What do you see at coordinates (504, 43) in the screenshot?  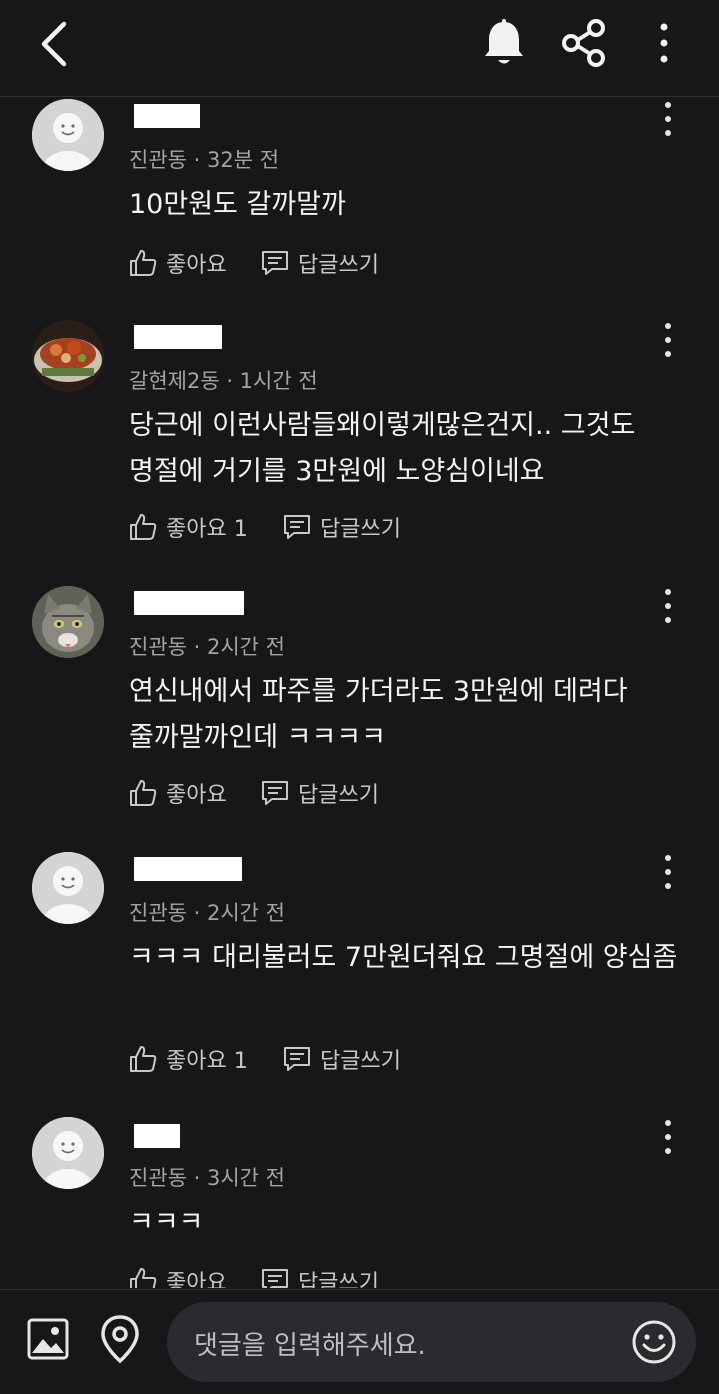 I see `bell-icon` at bounding box center [504, 43].